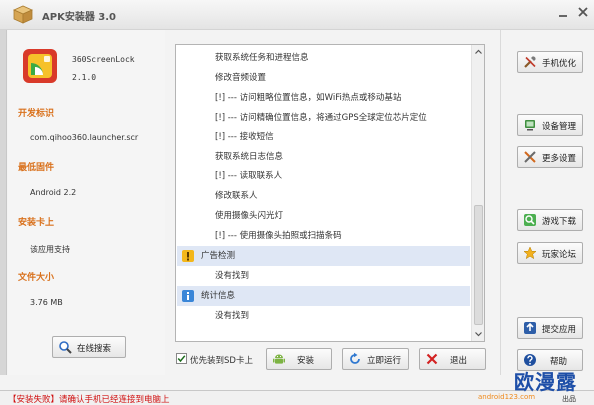 This screenshot has width=594, height=405. Describe the element at coordinates (94, 349) in the screenshot. I see `online-search-label: 在线搜索` at that location.